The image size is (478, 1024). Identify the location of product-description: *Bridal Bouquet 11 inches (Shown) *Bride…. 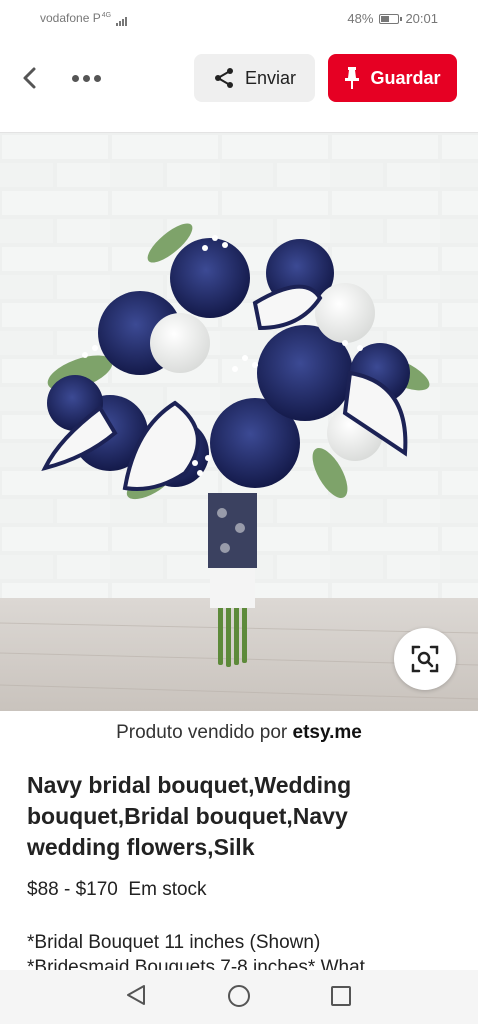
(237, 950).